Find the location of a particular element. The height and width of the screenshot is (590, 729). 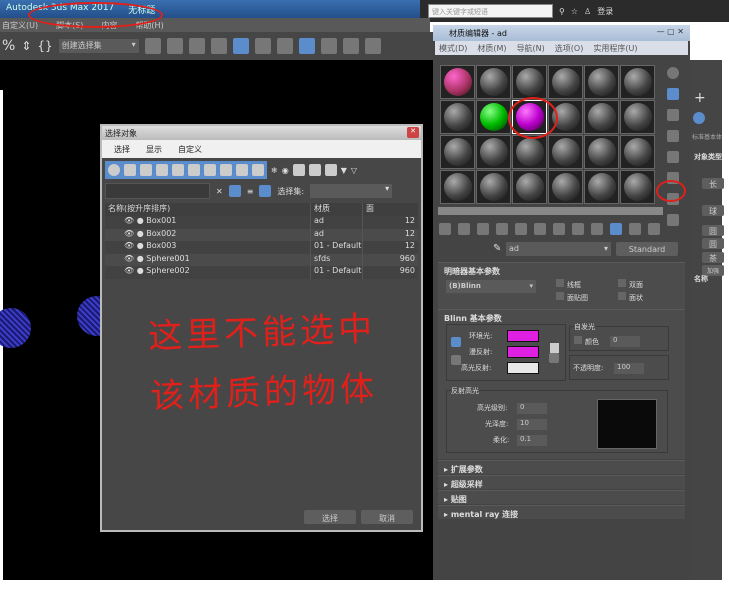

self-illum-spinner: 0 is located at coordinates (625, 341).